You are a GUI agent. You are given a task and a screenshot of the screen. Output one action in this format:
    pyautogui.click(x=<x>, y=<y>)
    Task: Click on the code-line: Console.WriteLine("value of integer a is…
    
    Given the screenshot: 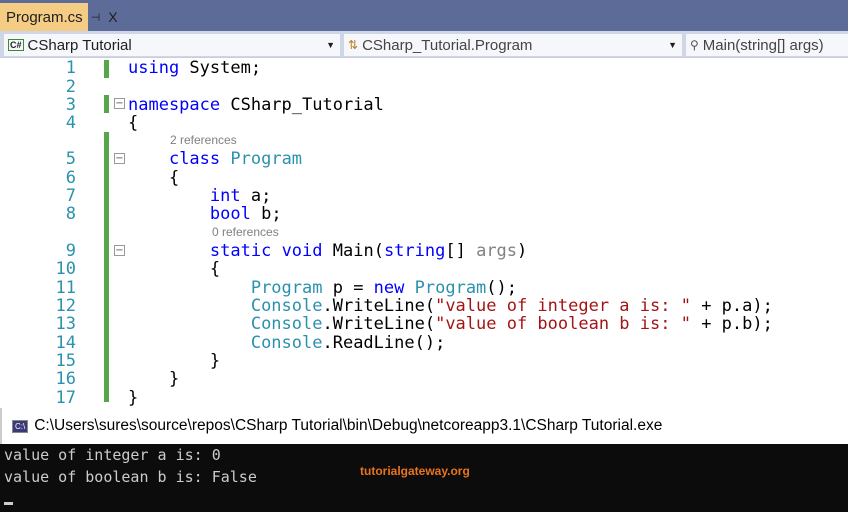 What is the action you would take?
    pyautogui.click(x=450, y=306)
    